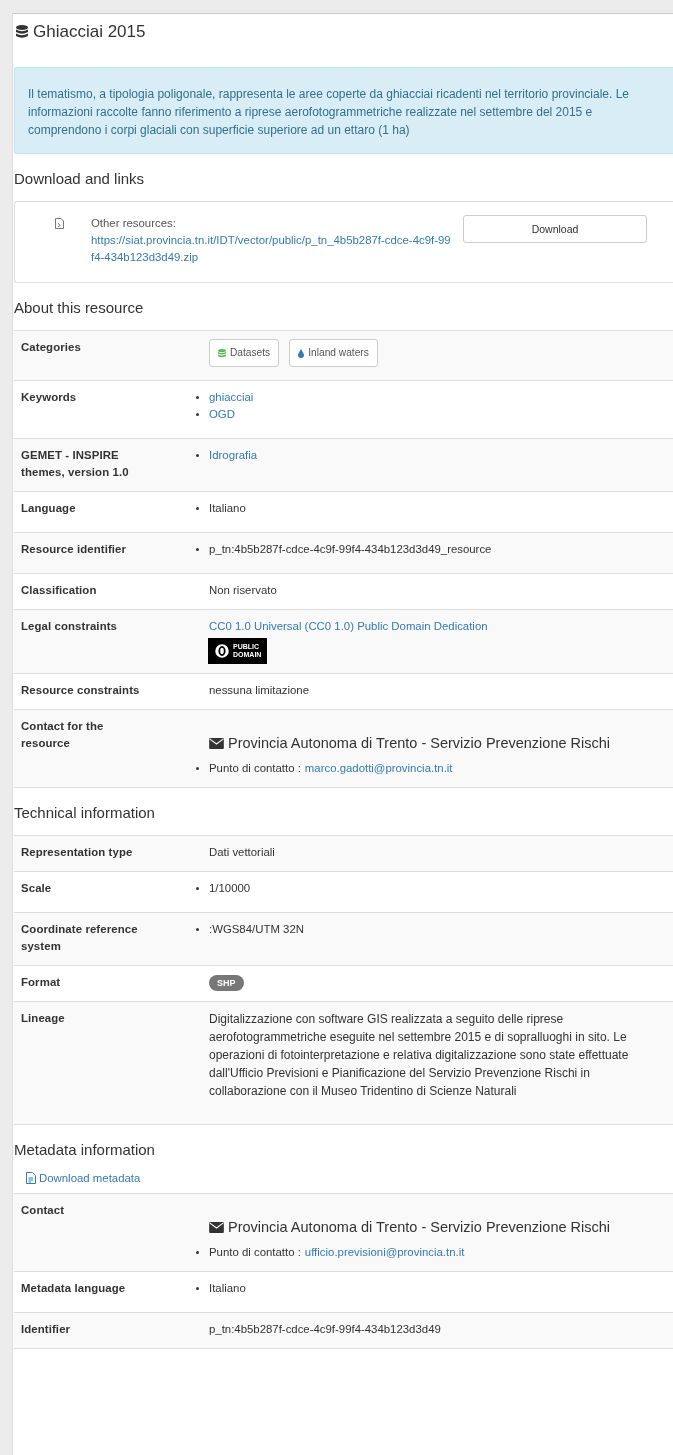  Describe the element at coordinates (259, 690) in the screenshot. I see `field-value: nessuna limitazione` at that location.